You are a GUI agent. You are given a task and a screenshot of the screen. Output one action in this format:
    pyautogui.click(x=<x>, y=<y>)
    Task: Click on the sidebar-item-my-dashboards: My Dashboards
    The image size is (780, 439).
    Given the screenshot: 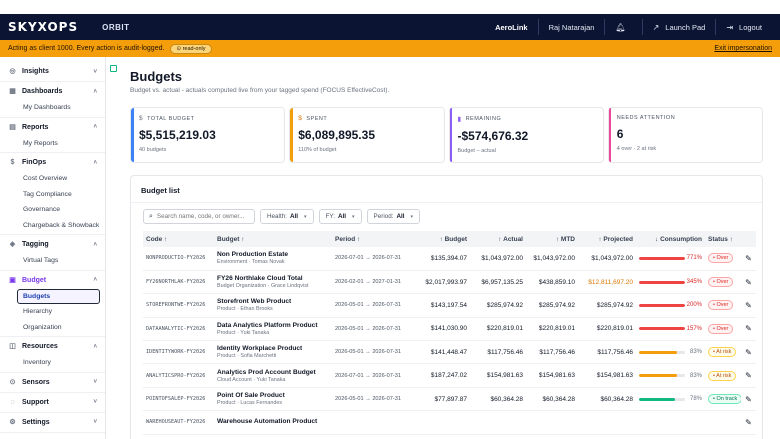 What is the action you would take?
    pyautogui.click(x=52, y=108)
    